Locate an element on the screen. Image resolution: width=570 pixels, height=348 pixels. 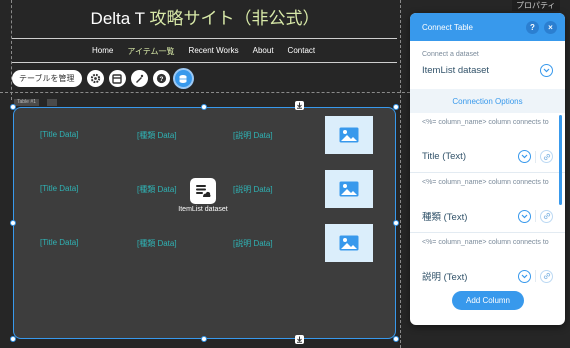
stretch-handle-bottom is located at coordinates (299, 339).